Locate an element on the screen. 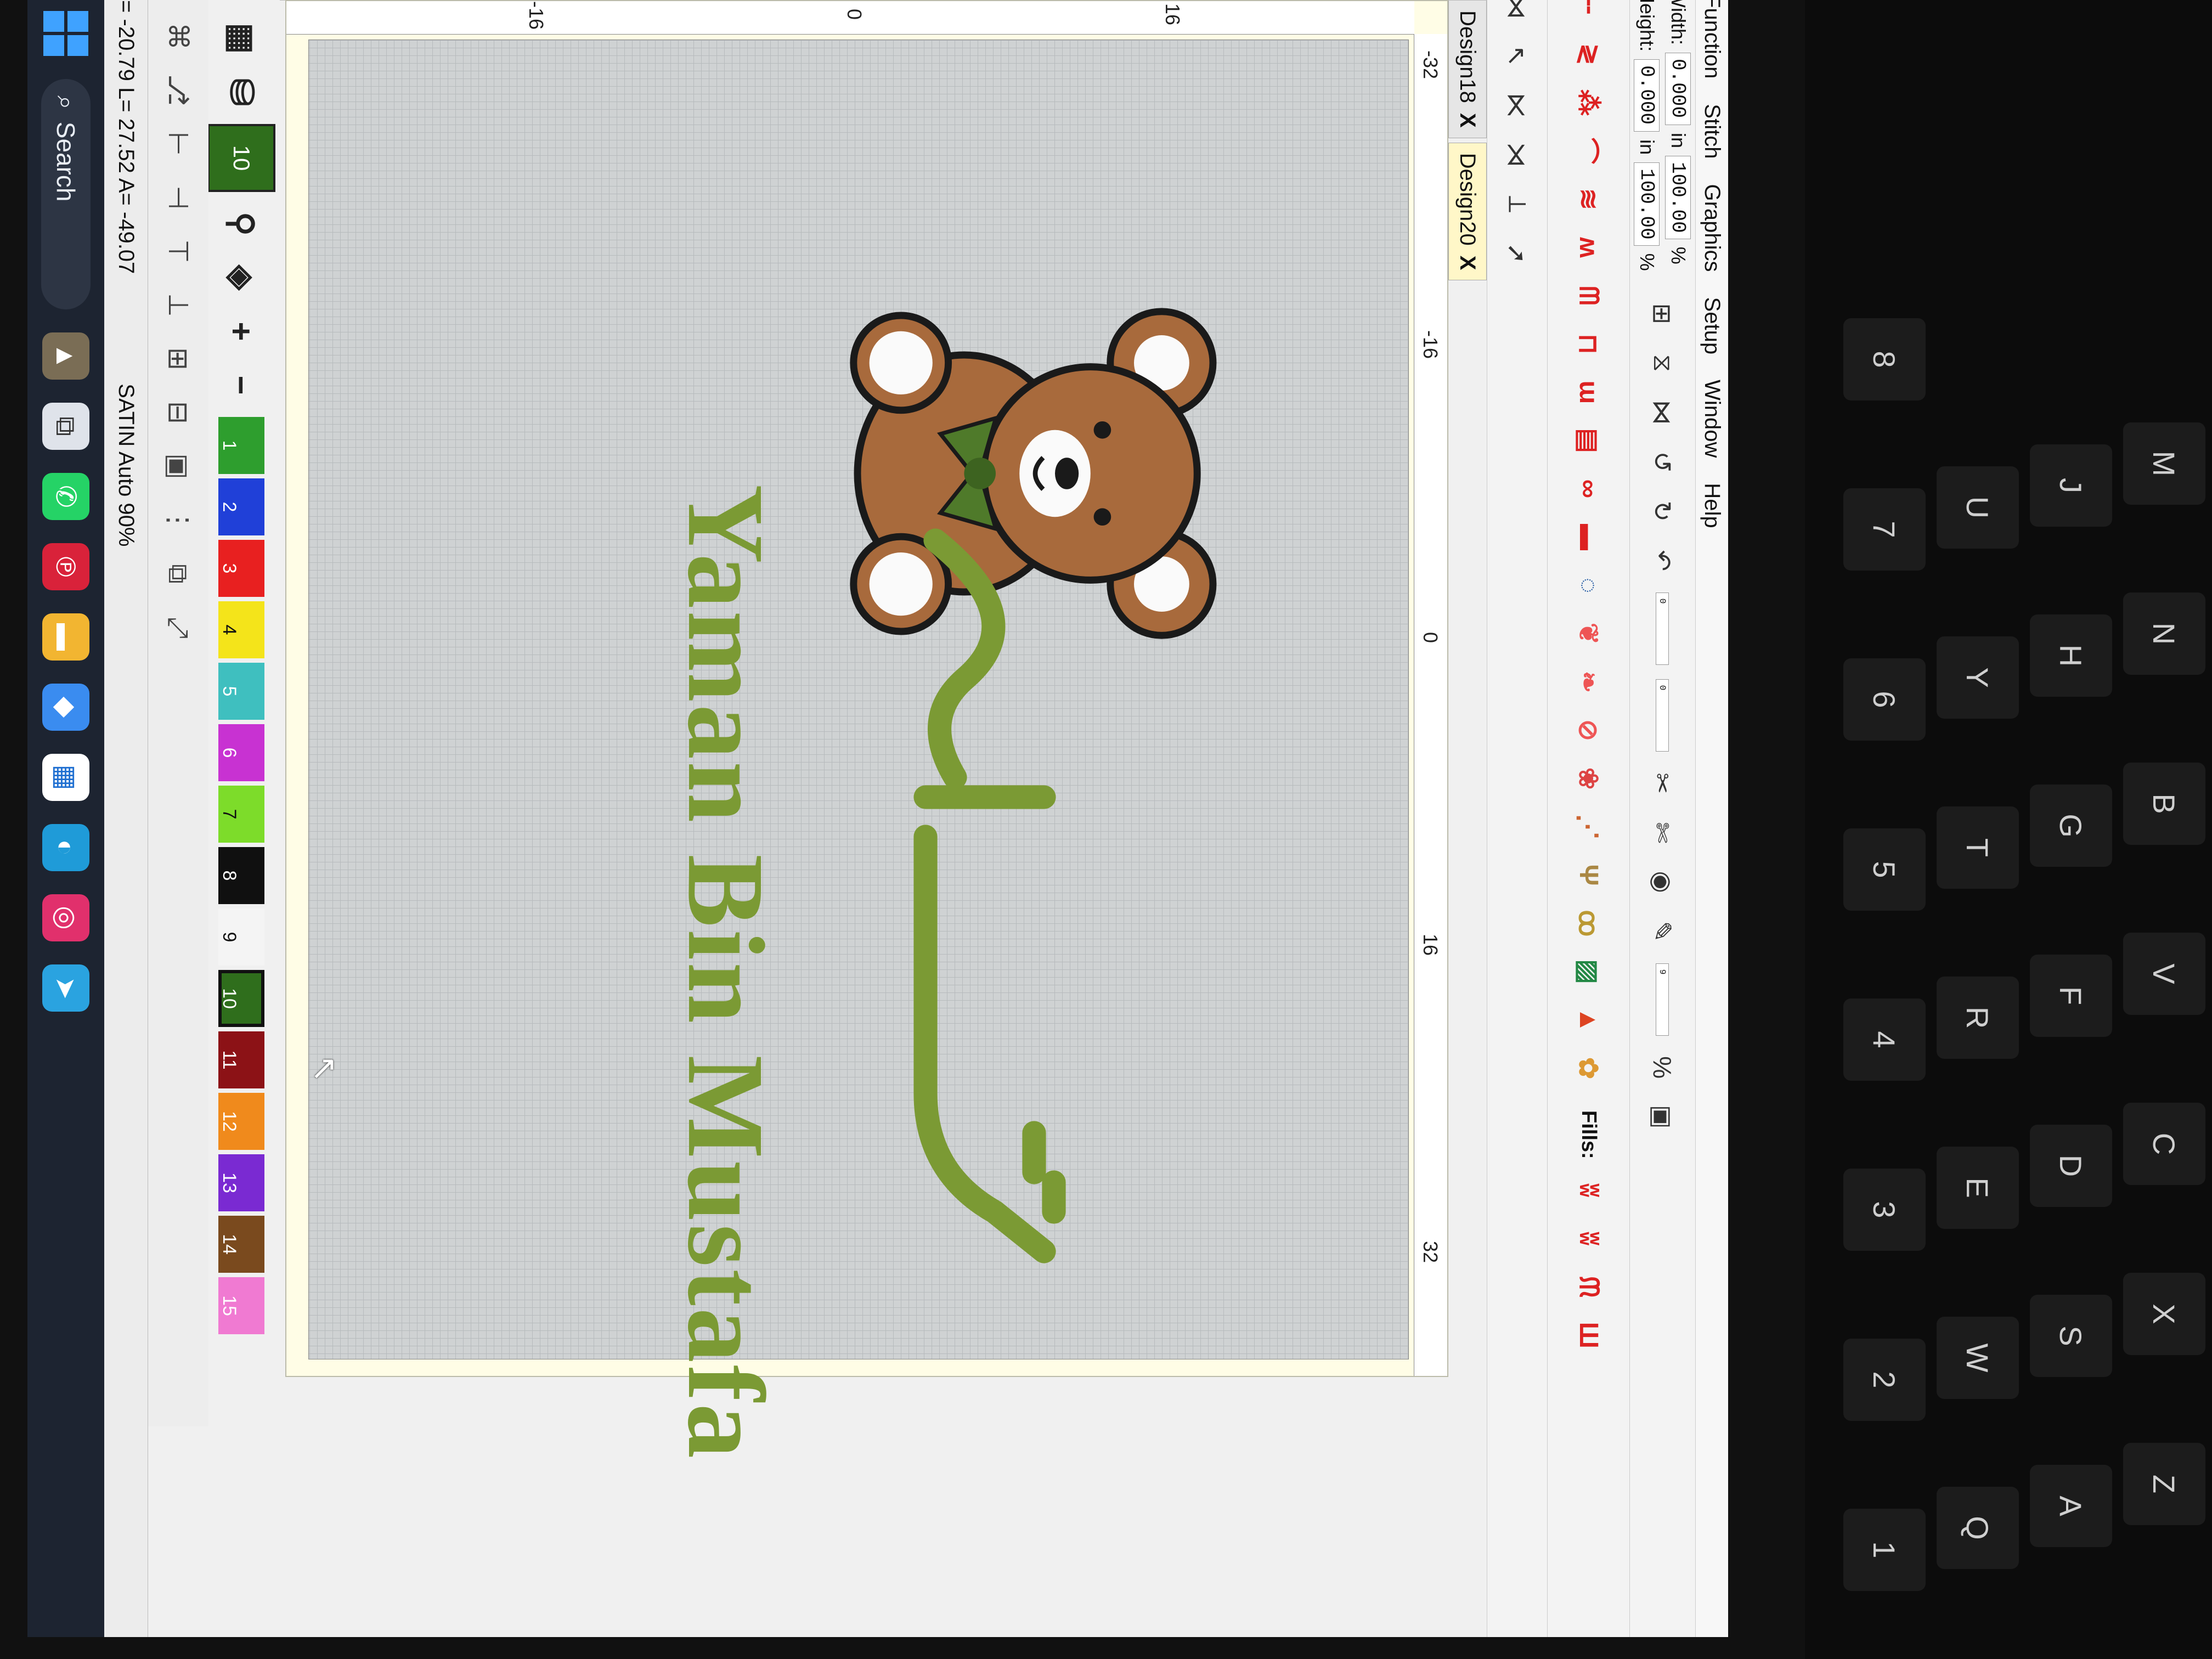  color-swatch-14: 14 is located at coordinates (241, 1245).